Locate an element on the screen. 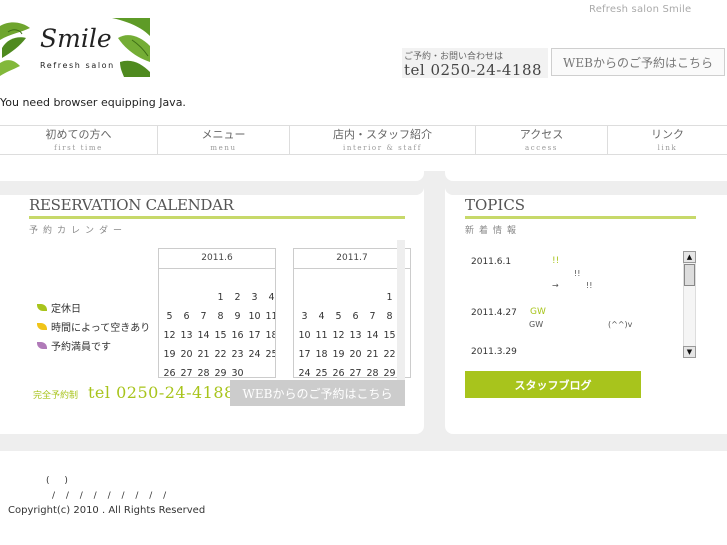 The width and height of the screenshot is (727, 545). legend-closed-day: 定休日 is located at coordinates (59, 307).